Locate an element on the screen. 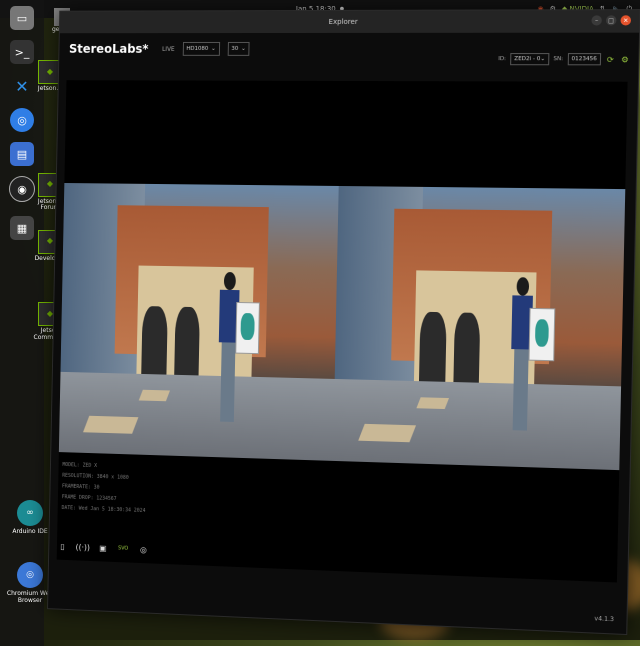 This screenshot has width=640, height=646. arduino-icon: ∞ is located at coordinates (30, 513).